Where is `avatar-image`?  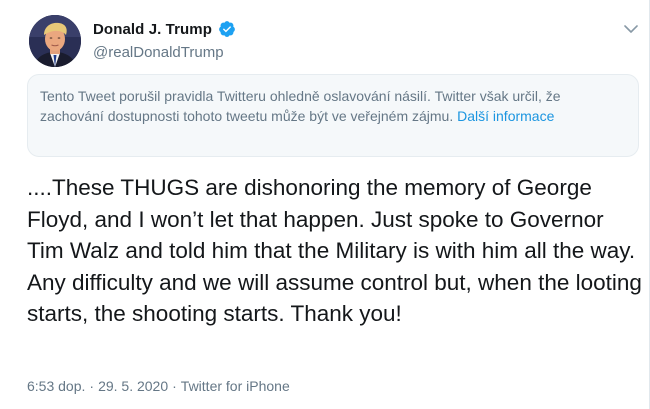
avatar-image is located at coordinates (55, 41).